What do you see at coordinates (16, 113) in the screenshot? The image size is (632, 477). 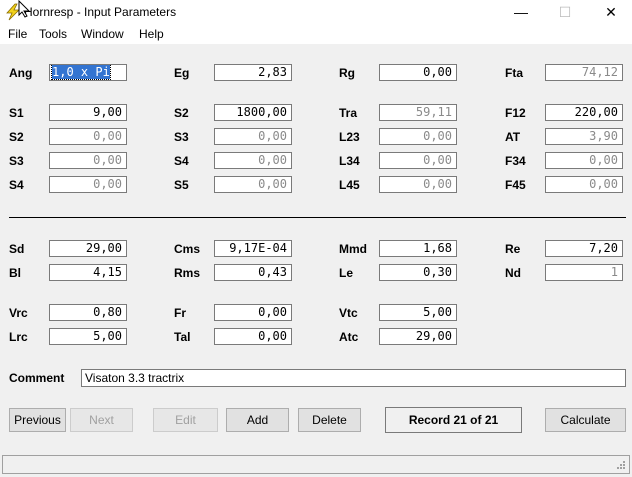 I see `label-s1: S1` at bounding box center [16, 113].